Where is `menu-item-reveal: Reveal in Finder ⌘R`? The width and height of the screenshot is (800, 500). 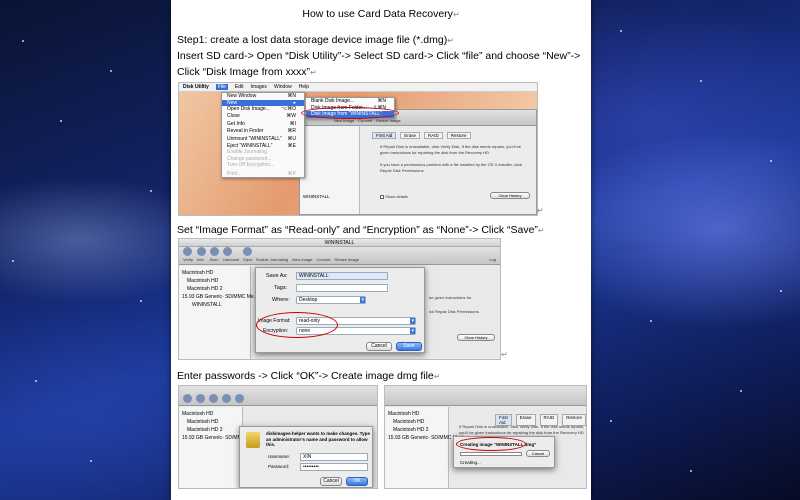 menu-item-reveal: Reveal in Finder ⌘R is located at coordinates (263, 131).